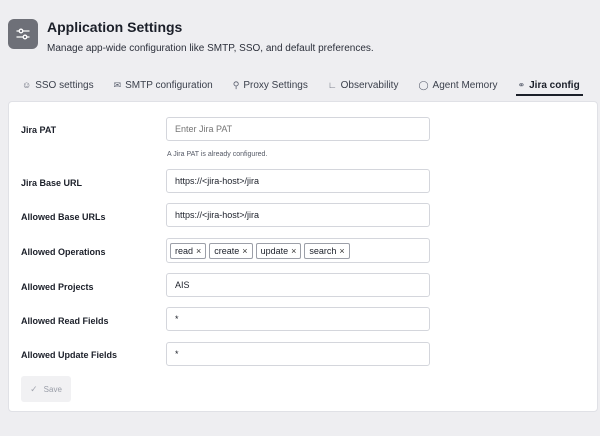 The width and height of the screenshot is (600, 436). Describe the element at coordinates (323, 250) in the screenshot. I see `tag-label: search` at that location.